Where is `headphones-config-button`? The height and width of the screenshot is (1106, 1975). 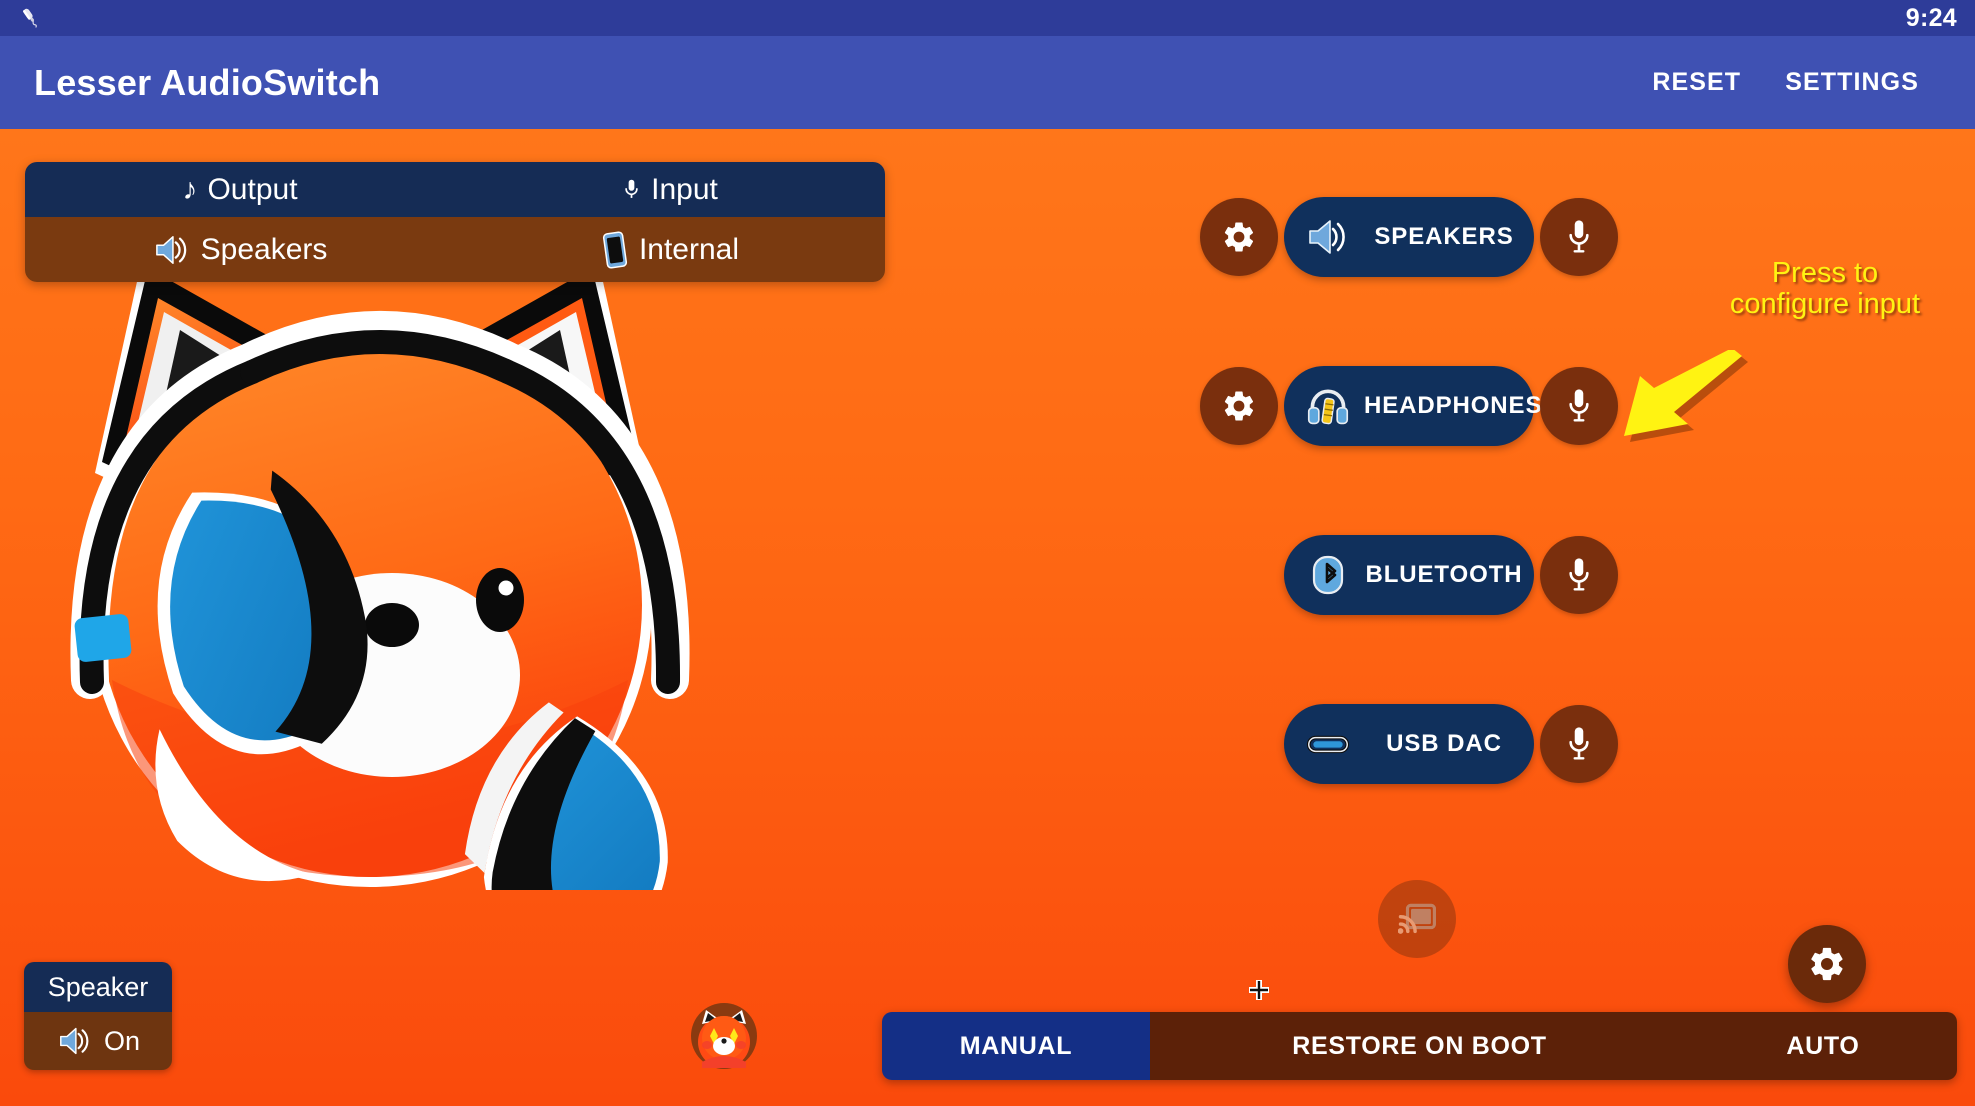
headphones-config-button is located at coordinates (1239, 406).